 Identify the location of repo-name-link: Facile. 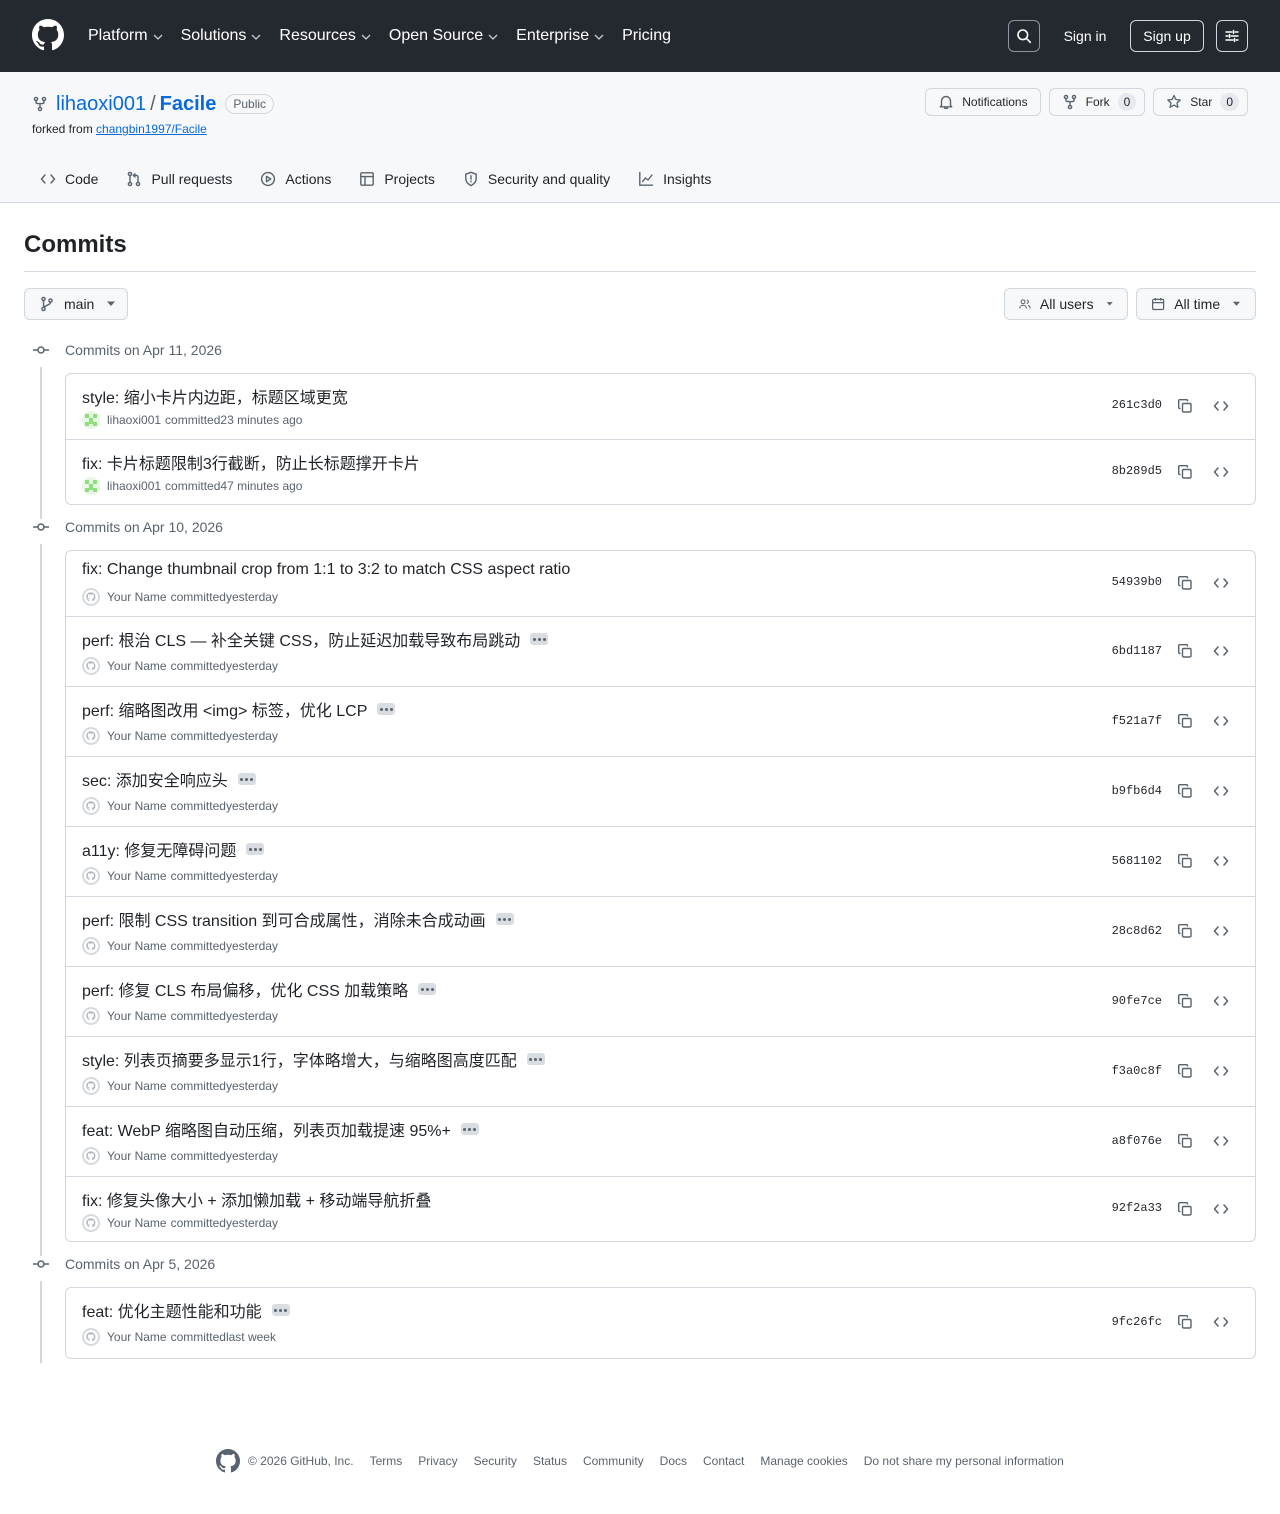
(188, 104).